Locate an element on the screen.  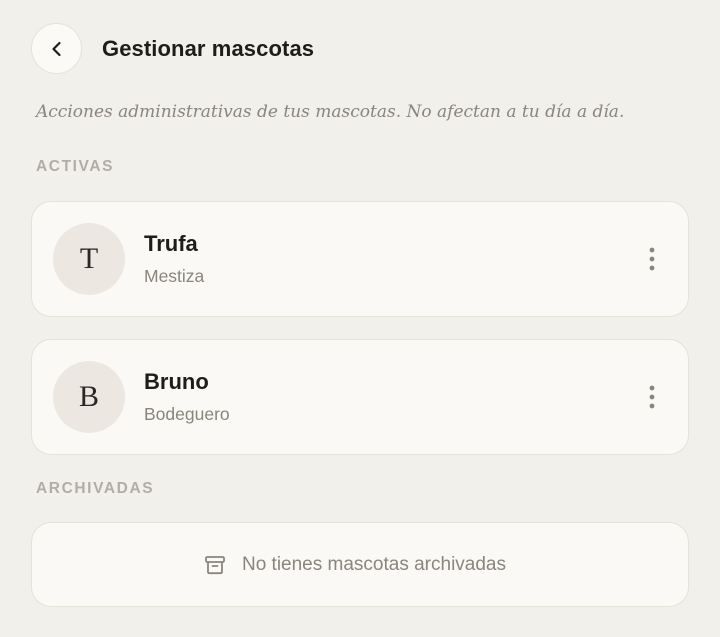
section-label-active: ACTIVAS is located at coordinates (75, 166).